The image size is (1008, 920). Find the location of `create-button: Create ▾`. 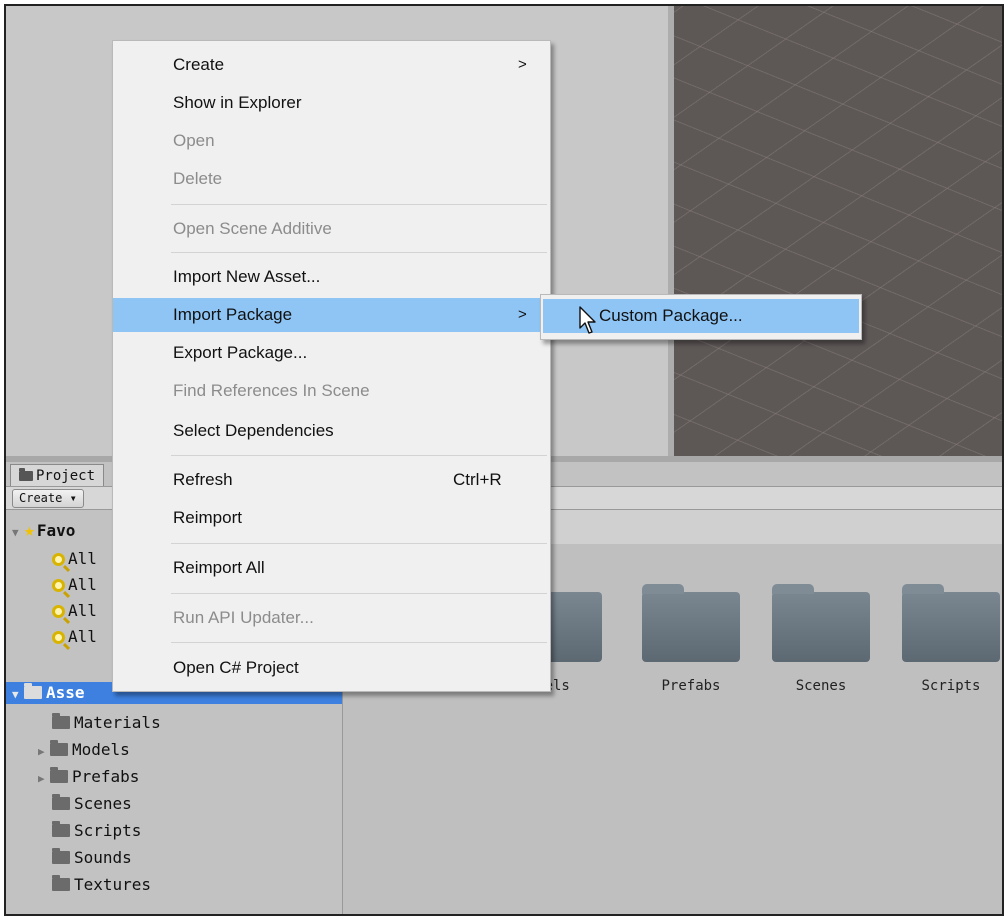

create-button: Create ▾ is located at coordinates (48, 498).